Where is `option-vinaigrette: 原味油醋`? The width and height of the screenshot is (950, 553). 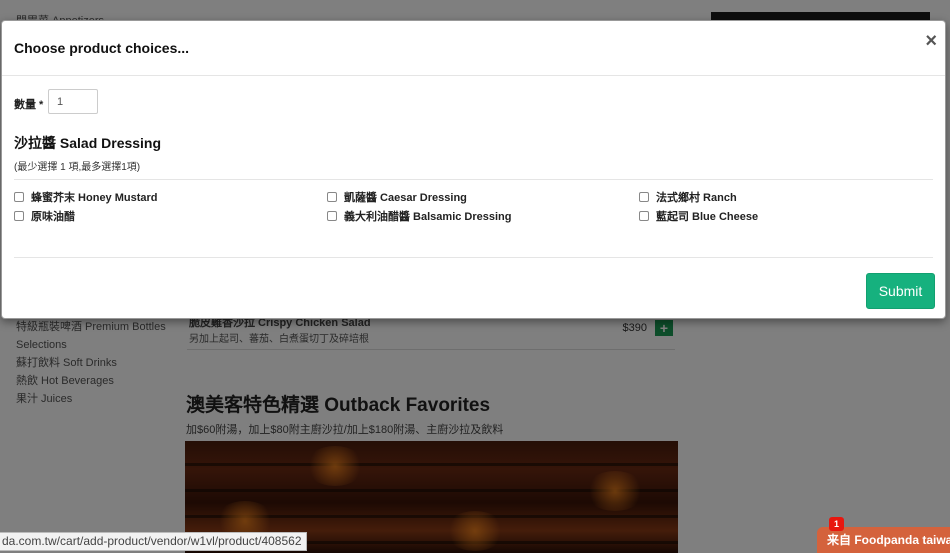
option-vinaigrette: 原味油醋 is located at coordinates (44, 216).